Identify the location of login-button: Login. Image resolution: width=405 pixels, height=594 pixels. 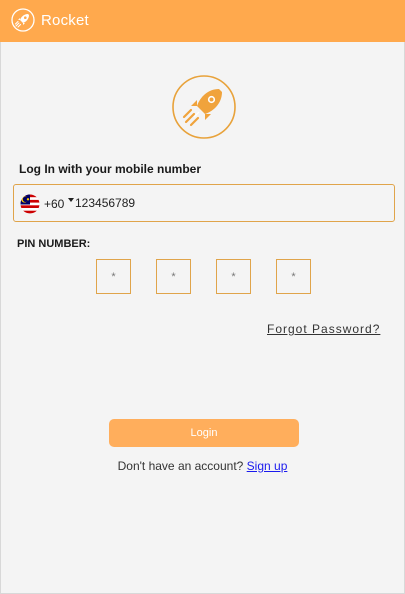
(204, 433).